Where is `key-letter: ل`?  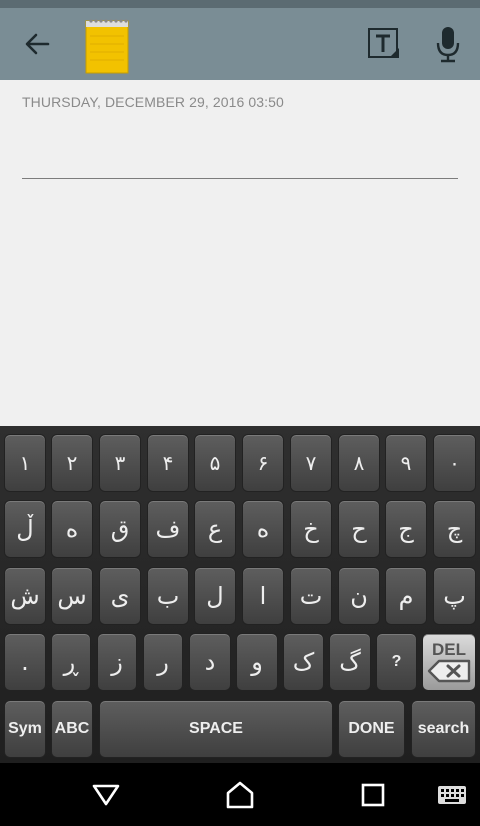
key-letter: ل is located at coordinates (215, 596).